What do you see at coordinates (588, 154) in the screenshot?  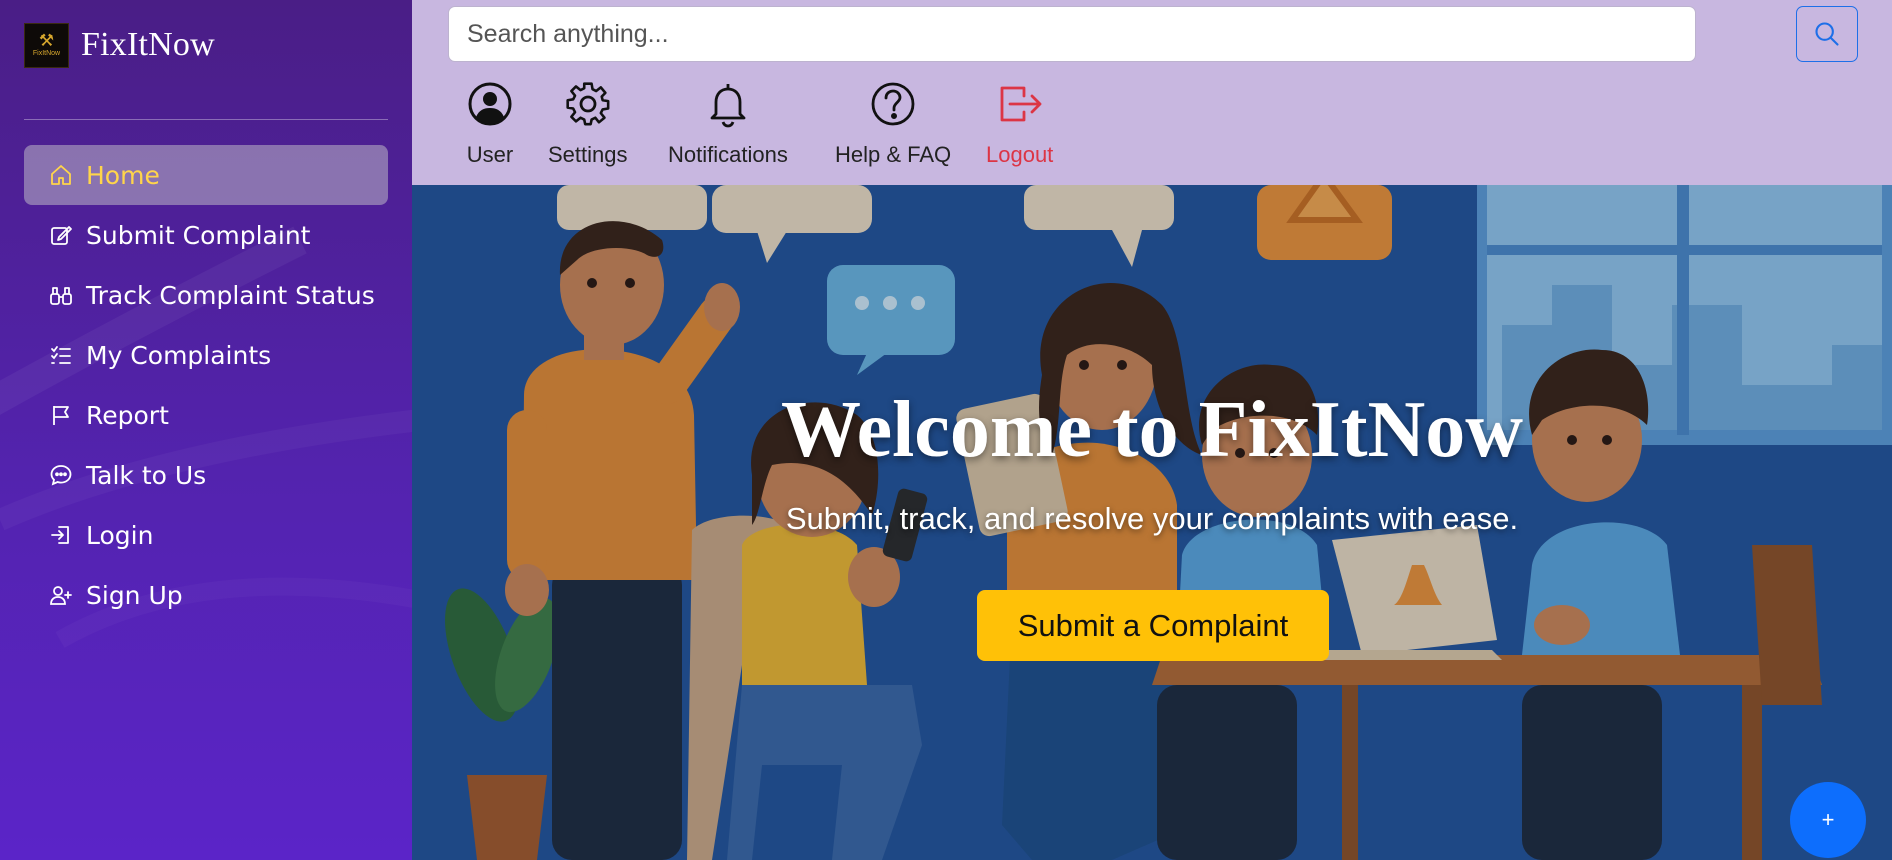 I see `toolbar-label: Settings` at bounding box center [588, 154].